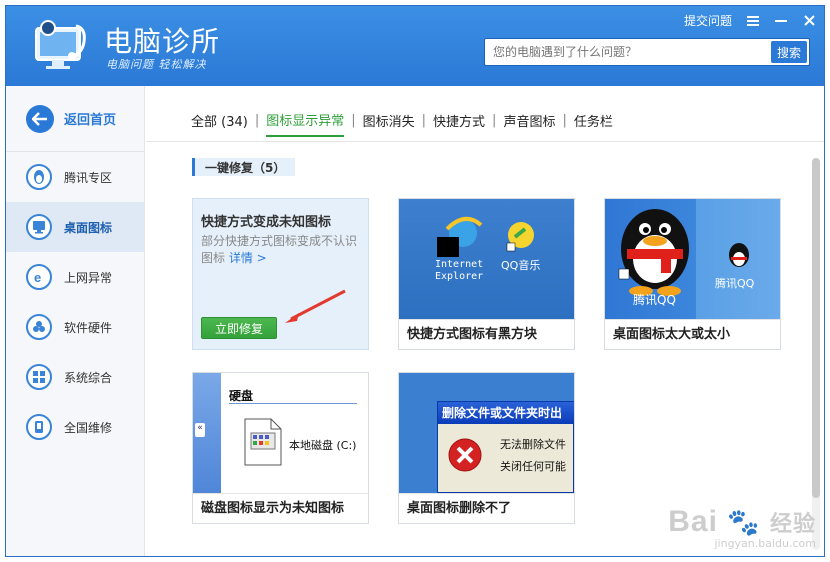 This screenshot has height=562, width=830. Describe the element at coordinates (40, 118) in the screenshot. I see `arrow-left-icon` at that location.